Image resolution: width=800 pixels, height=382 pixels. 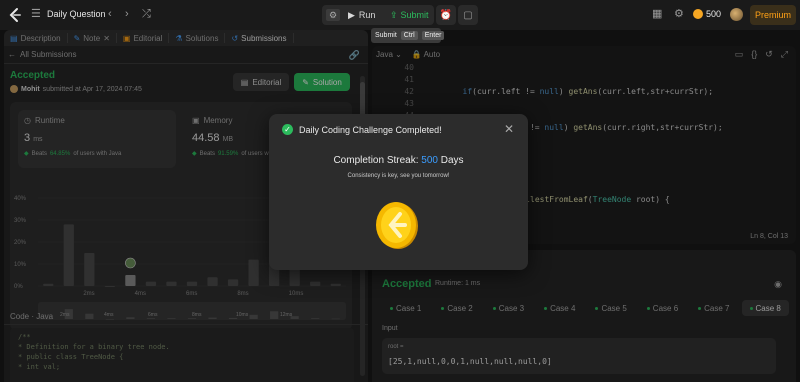 What do you see at coordinates (370, 130) in the screenshot?
I see `modal-title: Daily Coding Challenge Completed!` at bounding box center [370, 130].